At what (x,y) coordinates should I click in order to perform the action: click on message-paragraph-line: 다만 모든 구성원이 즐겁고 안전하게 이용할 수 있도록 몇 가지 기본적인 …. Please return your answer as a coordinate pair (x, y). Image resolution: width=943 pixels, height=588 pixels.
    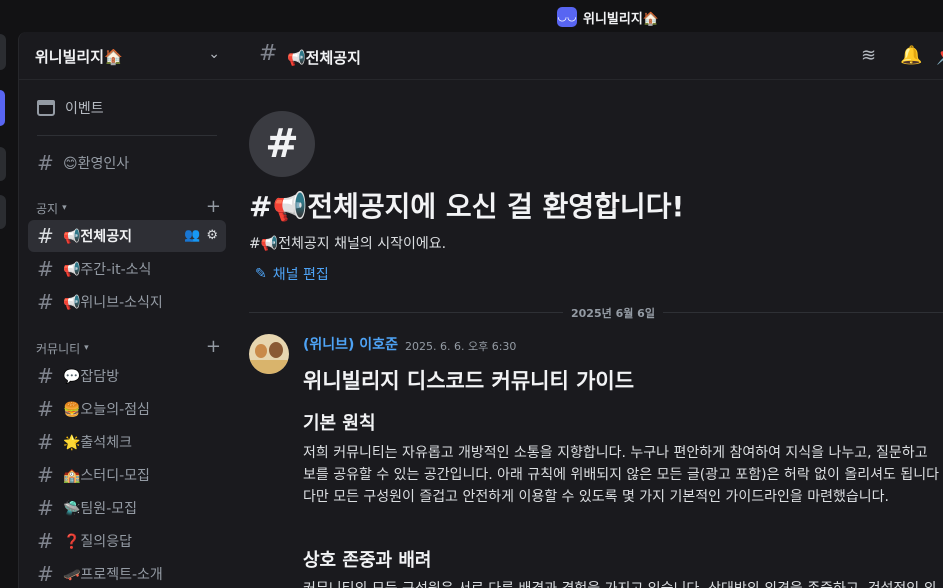
    Looking at the image, I should click on (596, 497).